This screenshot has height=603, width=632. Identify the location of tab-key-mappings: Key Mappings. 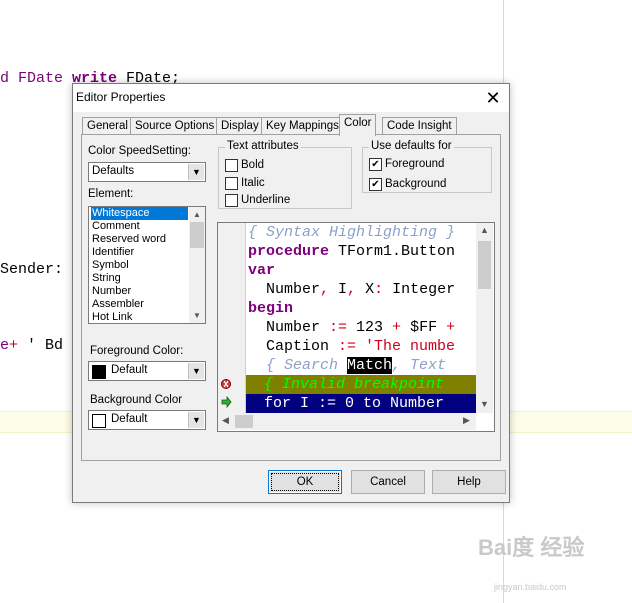
(302, 126).